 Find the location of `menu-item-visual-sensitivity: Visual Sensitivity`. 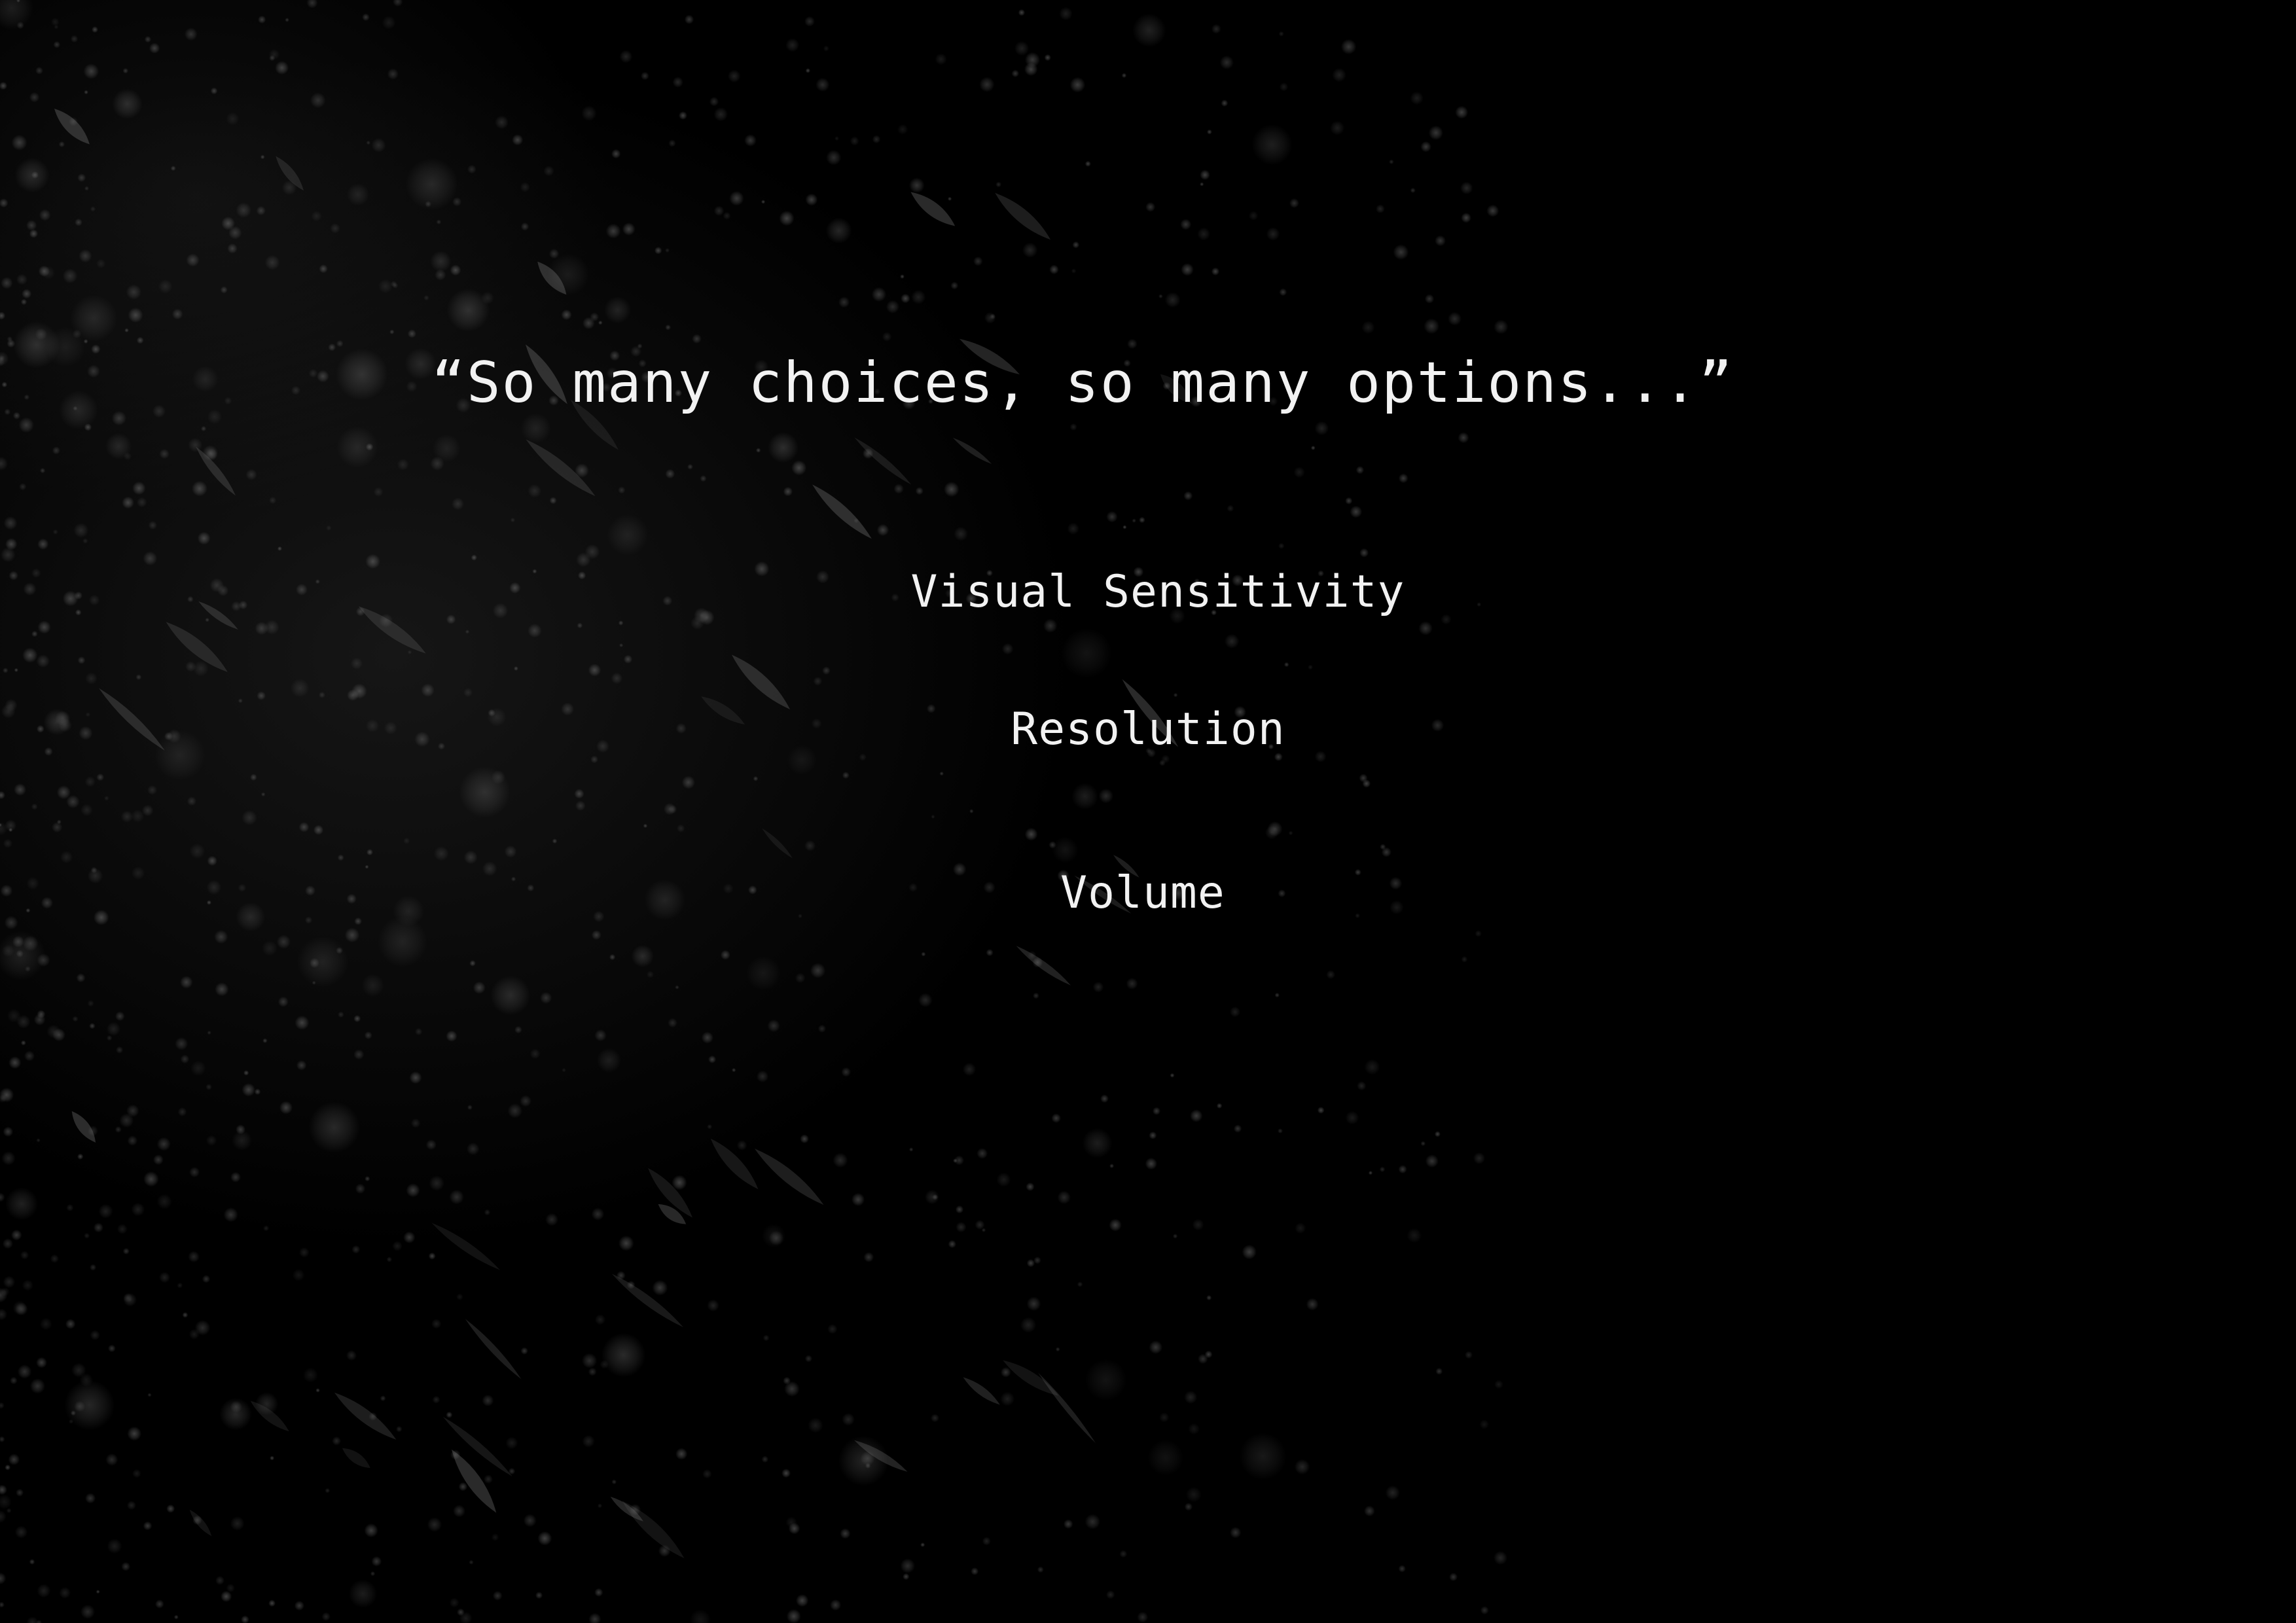

menu-item-visual-sensitivity: Visual Sensitivity is located at coordinates (1153, 592).